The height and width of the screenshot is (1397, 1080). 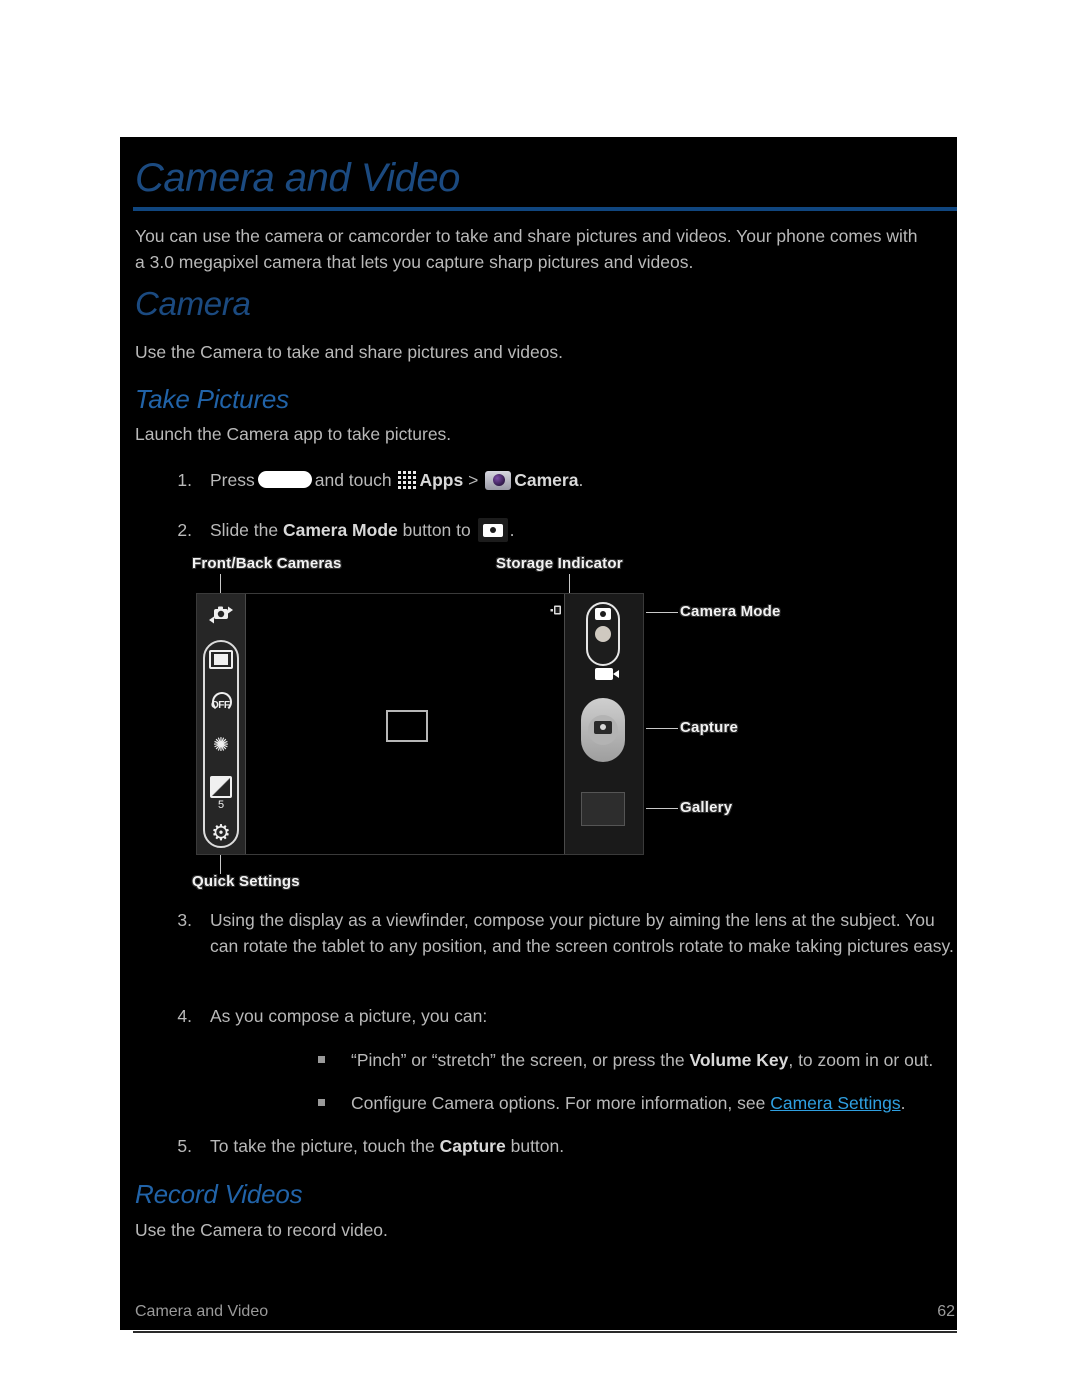 What do you see at coordinates (322, 1146) in the screenshot?
I see `step5-pre: To take the picture, touch the` at bounding box center [322, 1146].